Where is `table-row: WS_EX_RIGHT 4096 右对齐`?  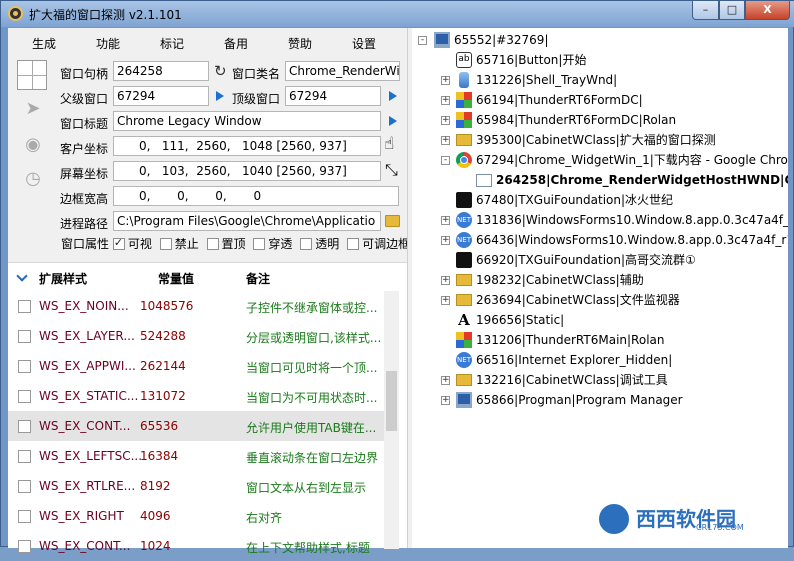 table-row: WS_EX_RIGHT 4096 右对齐 is located at coordinates (196, 516).